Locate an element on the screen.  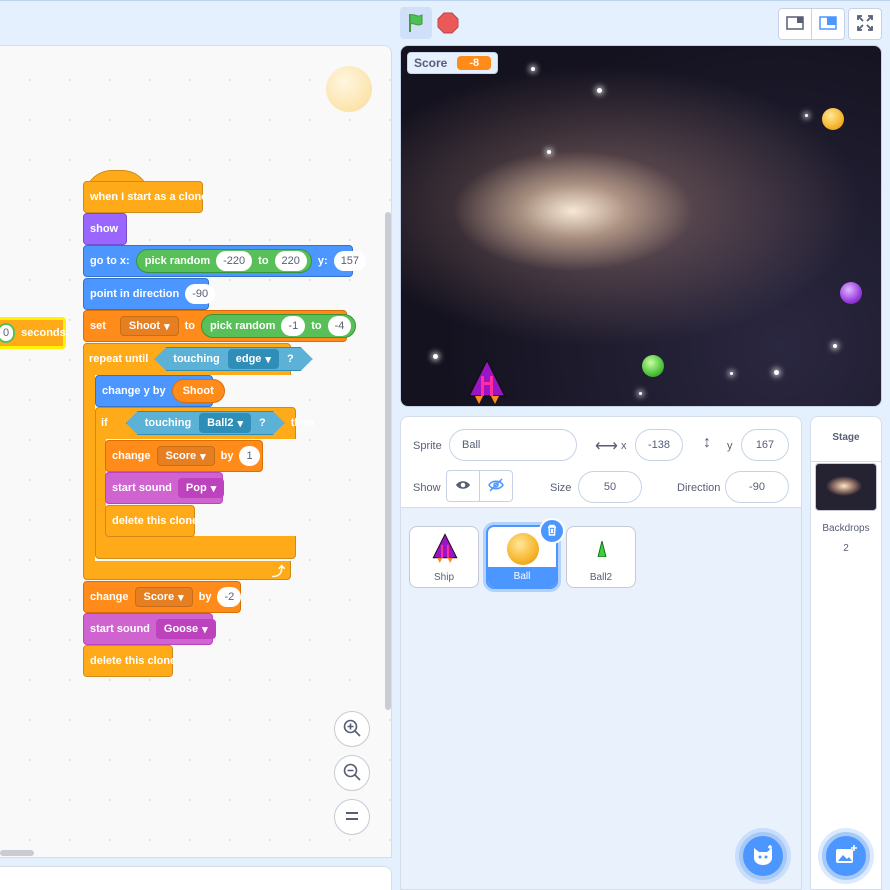
random-to-input: -4 is located at coordinates (339, 326).